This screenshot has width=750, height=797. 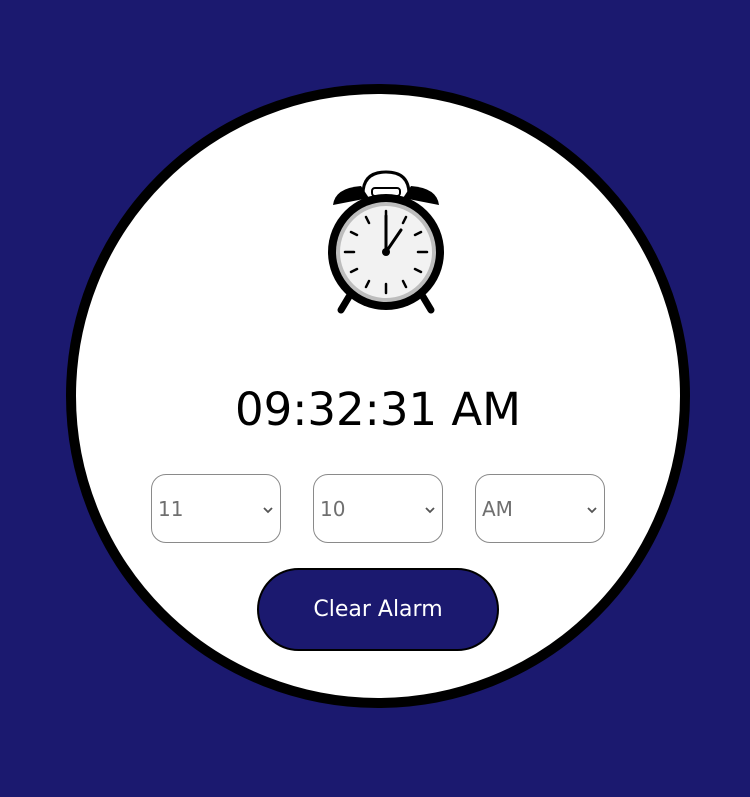 I want to click on hour-select-value: 11, so click(x=171, y=509).